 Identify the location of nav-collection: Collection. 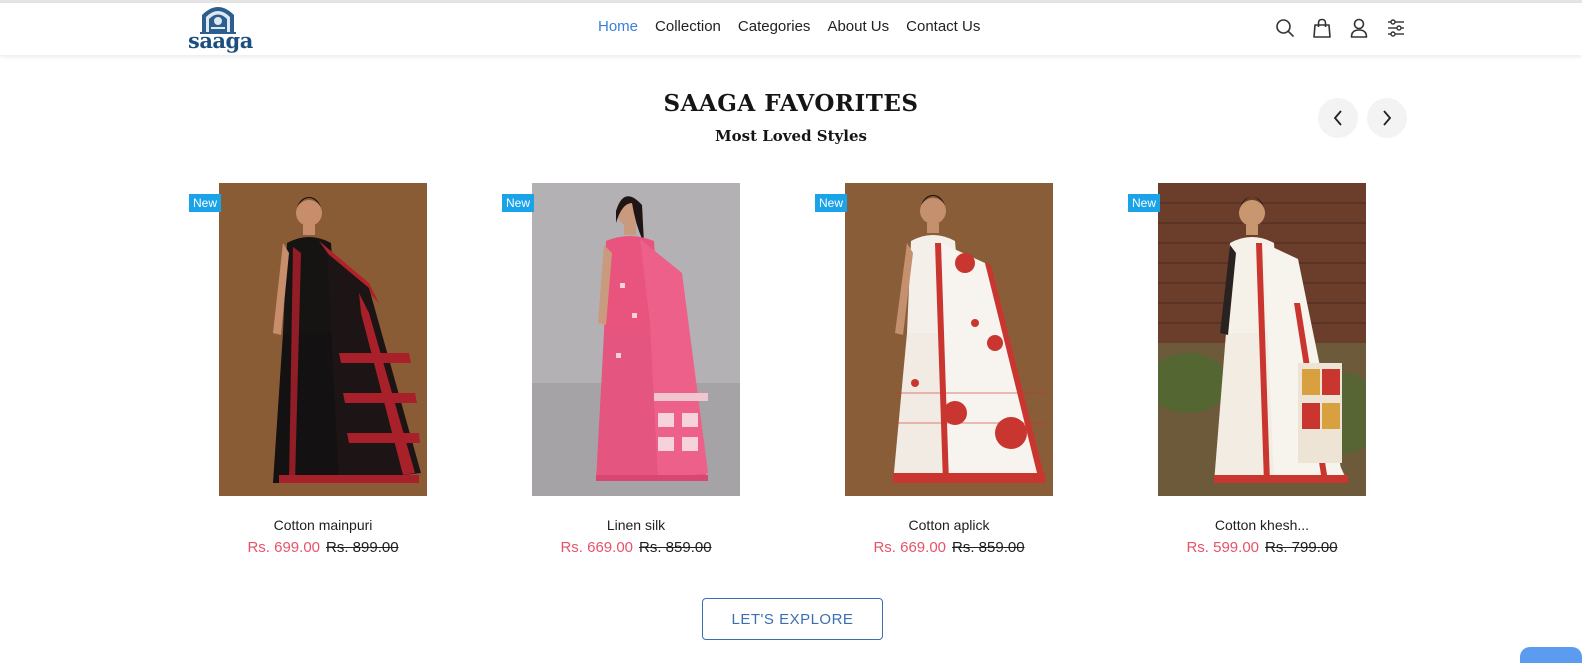
(688, 27).